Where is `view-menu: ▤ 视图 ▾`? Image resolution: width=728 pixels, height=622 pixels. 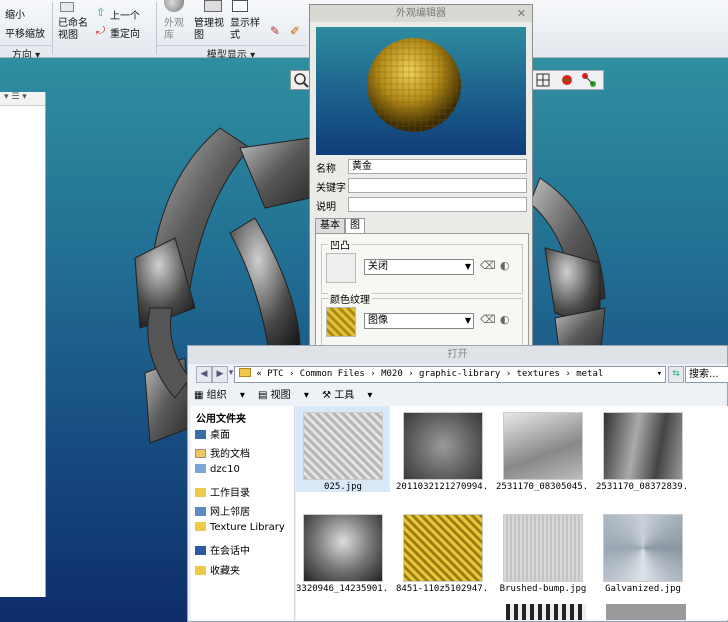
view-menu: ▤ 视图 ▾ is located at coordinates (283, 395).